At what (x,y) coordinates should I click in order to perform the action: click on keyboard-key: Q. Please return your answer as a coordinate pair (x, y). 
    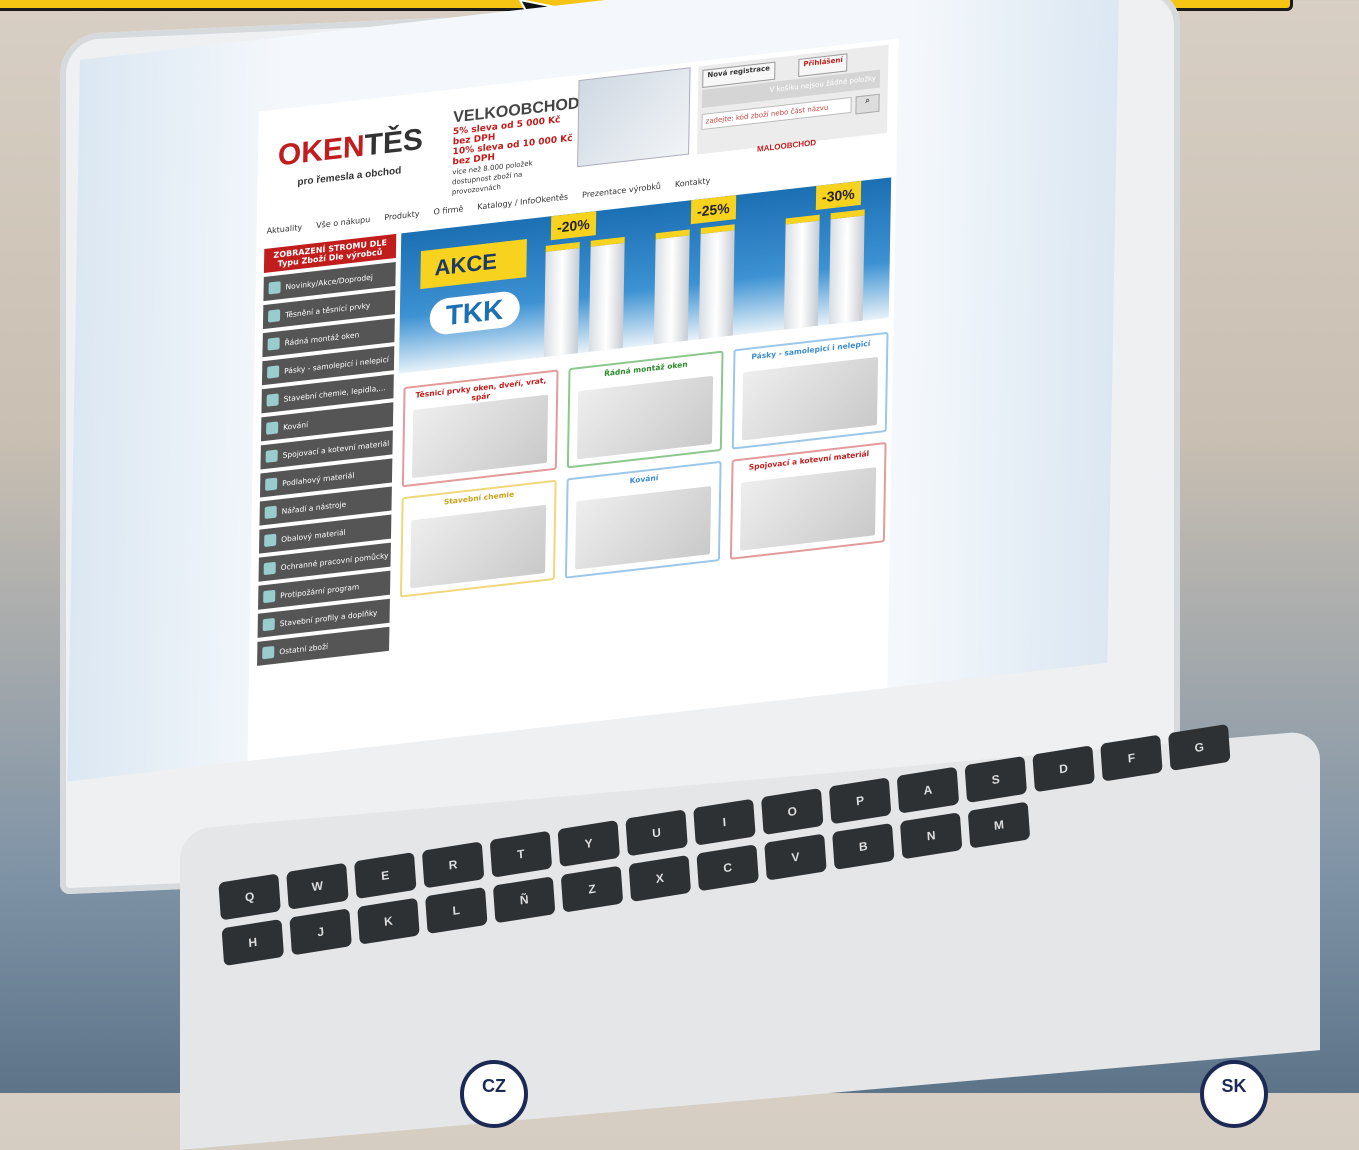
    Looking at the image, I should click on (249, 897).